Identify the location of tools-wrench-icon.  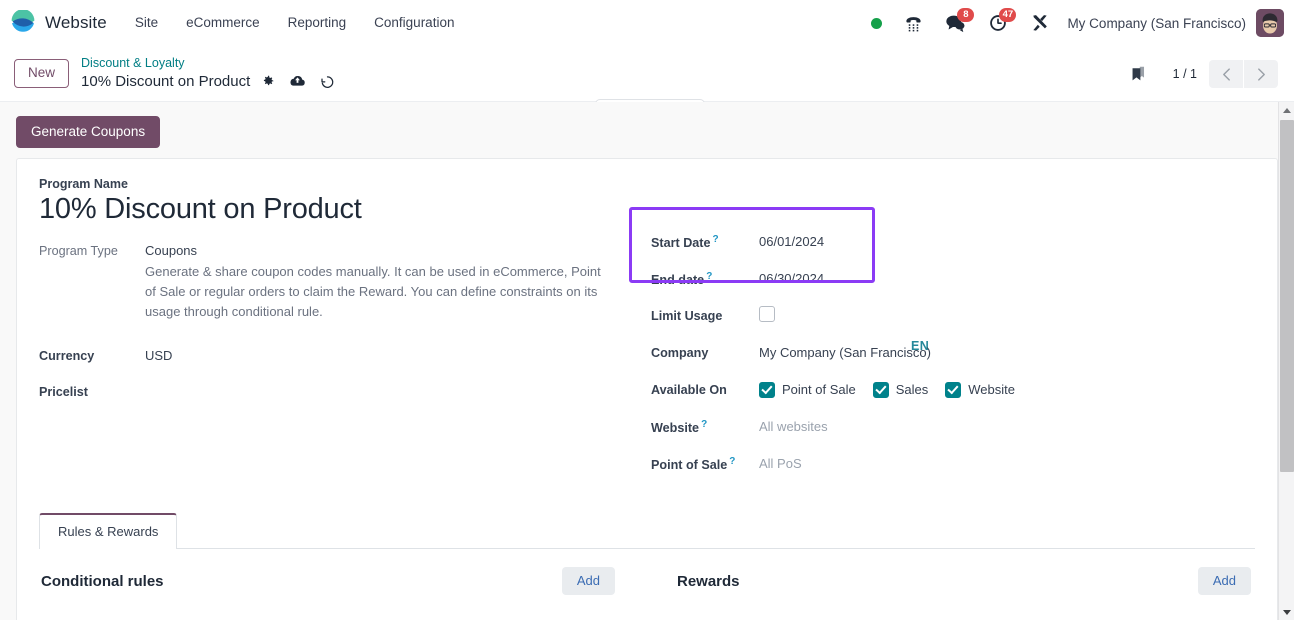
(1040, 23).